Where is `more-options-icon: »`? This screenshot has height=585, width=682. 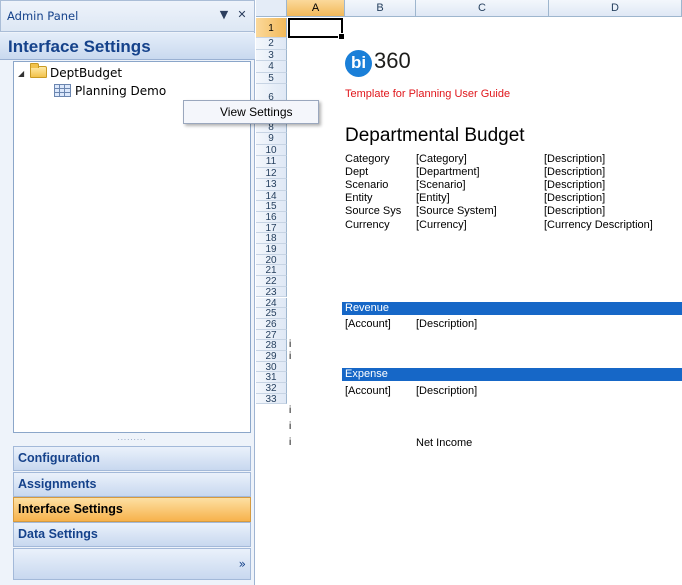 more-options-icon: » is located at coordinates (242, 564).